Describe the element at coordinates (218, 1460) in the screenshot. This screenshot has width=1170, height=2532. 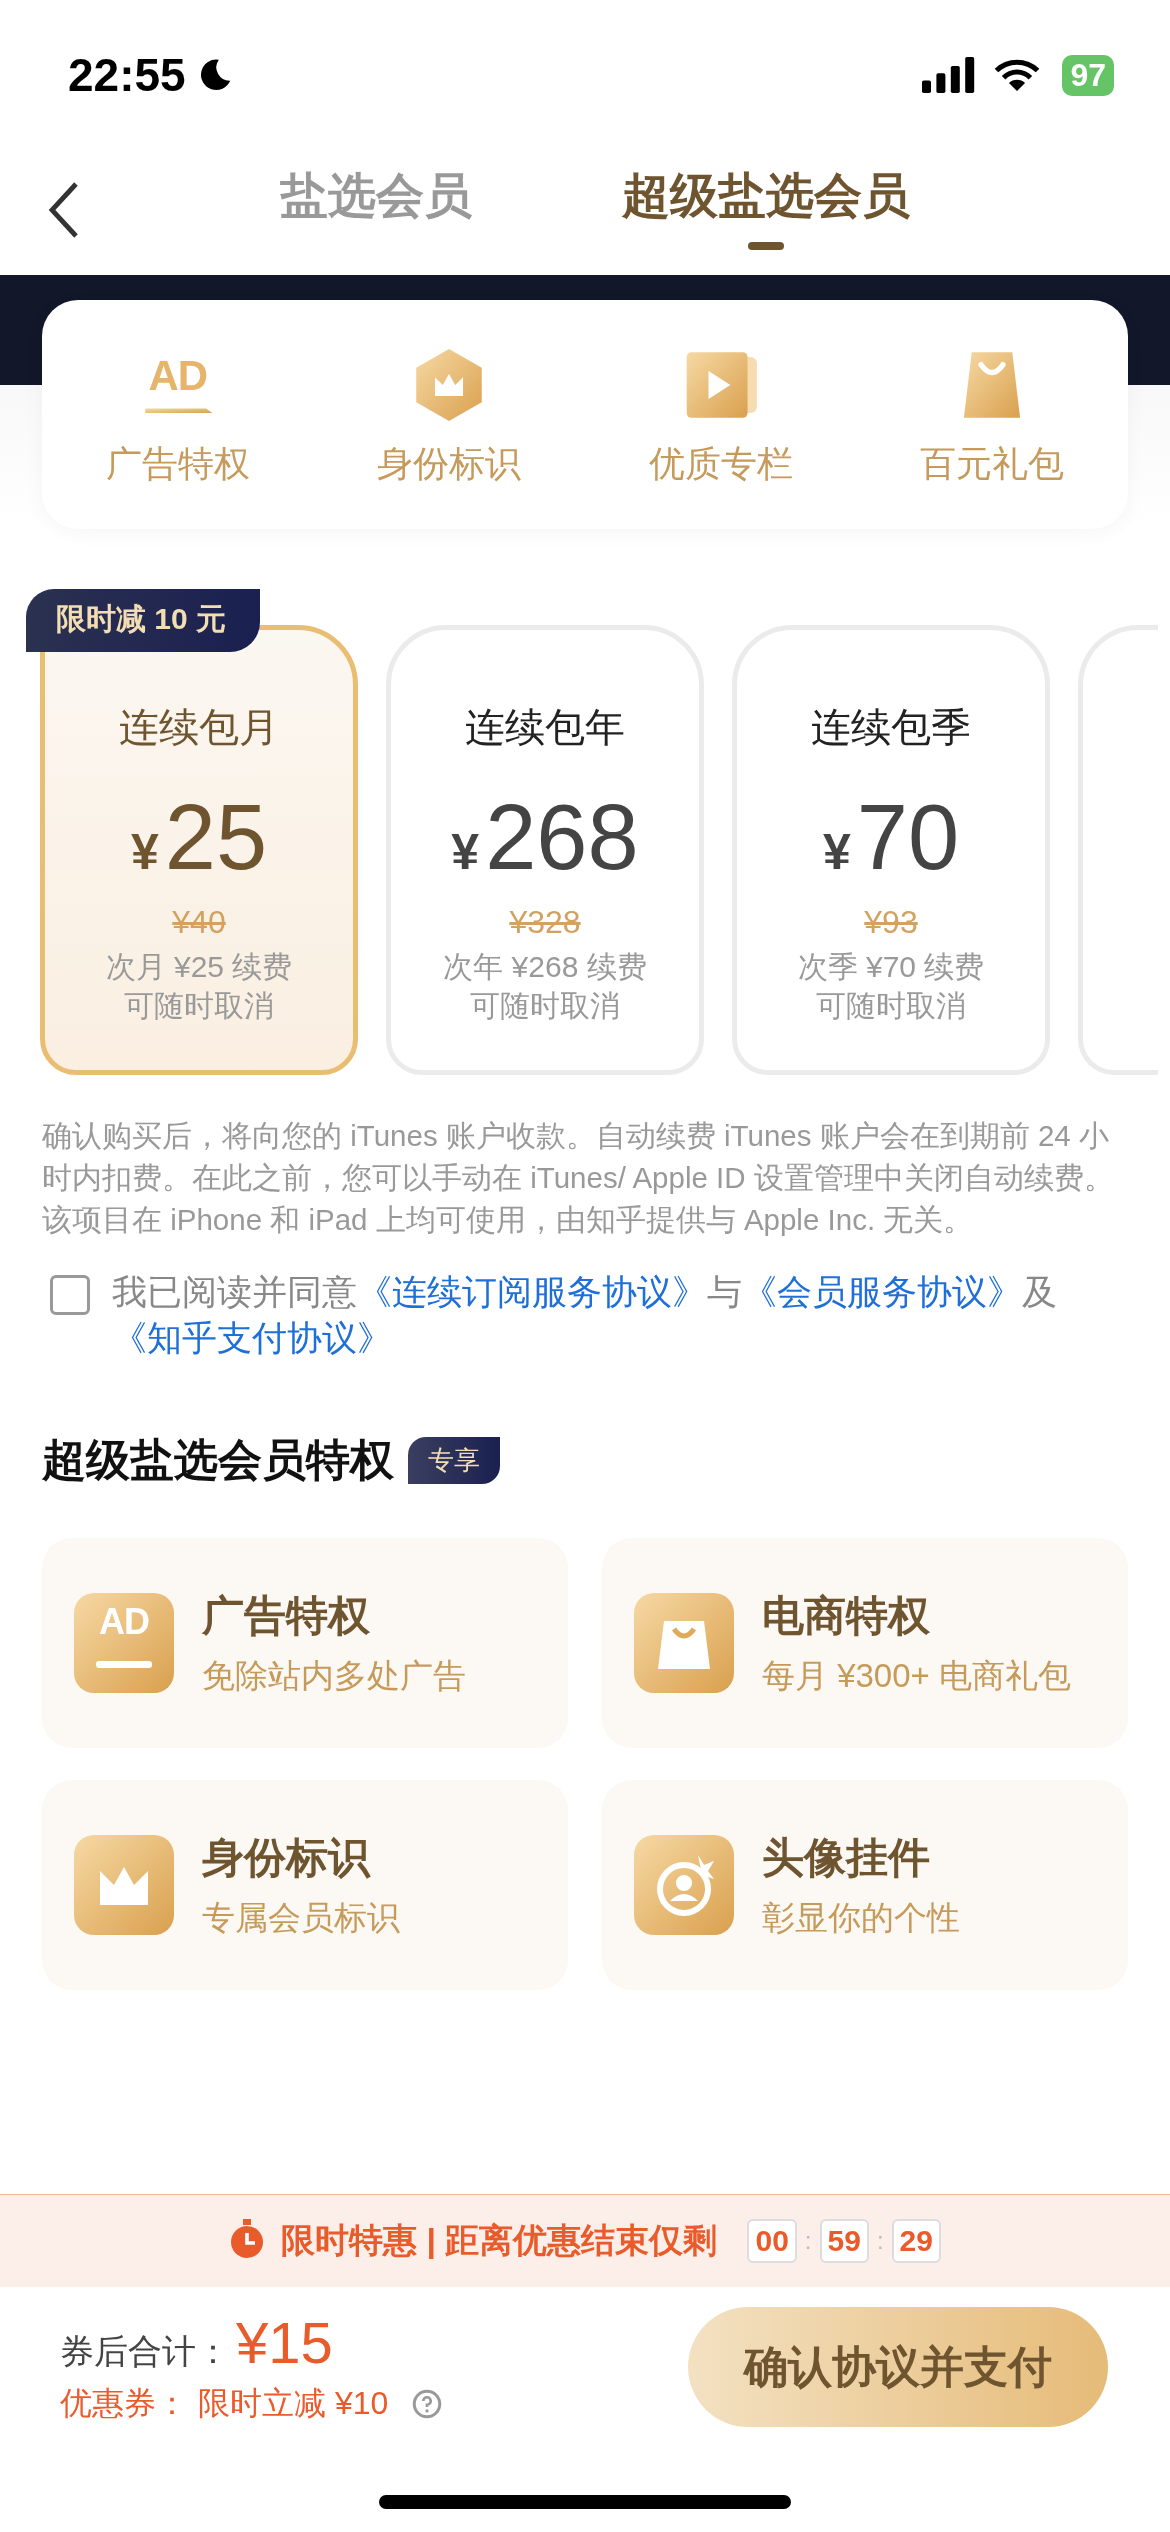
I see `section-title: 超级盐选会员特权` at that location.